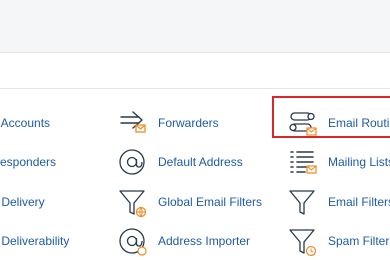  Describe the element at coordinates (204, 241) in the screenshot. I see `address-importer-link: Address Importer` at that location.